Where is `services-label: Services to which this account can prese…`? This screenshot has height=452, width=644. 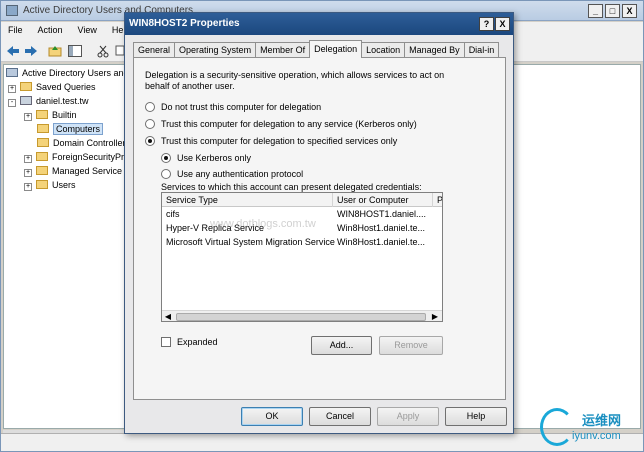
services-label: Services to which this account can prese… is located at coordinates (291, 187).